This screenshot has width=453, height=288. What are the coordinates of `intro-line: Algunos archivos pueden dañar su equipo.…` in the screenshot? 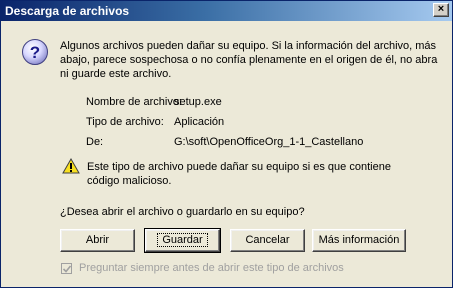 It's located at (248, 46).